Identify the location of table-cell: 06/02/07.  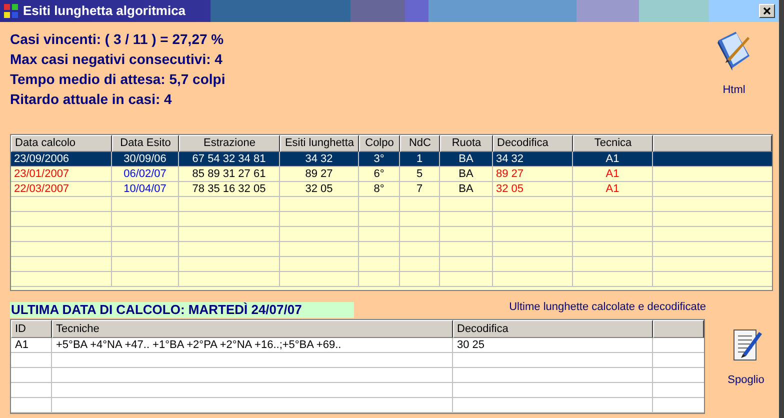
(145, 174).